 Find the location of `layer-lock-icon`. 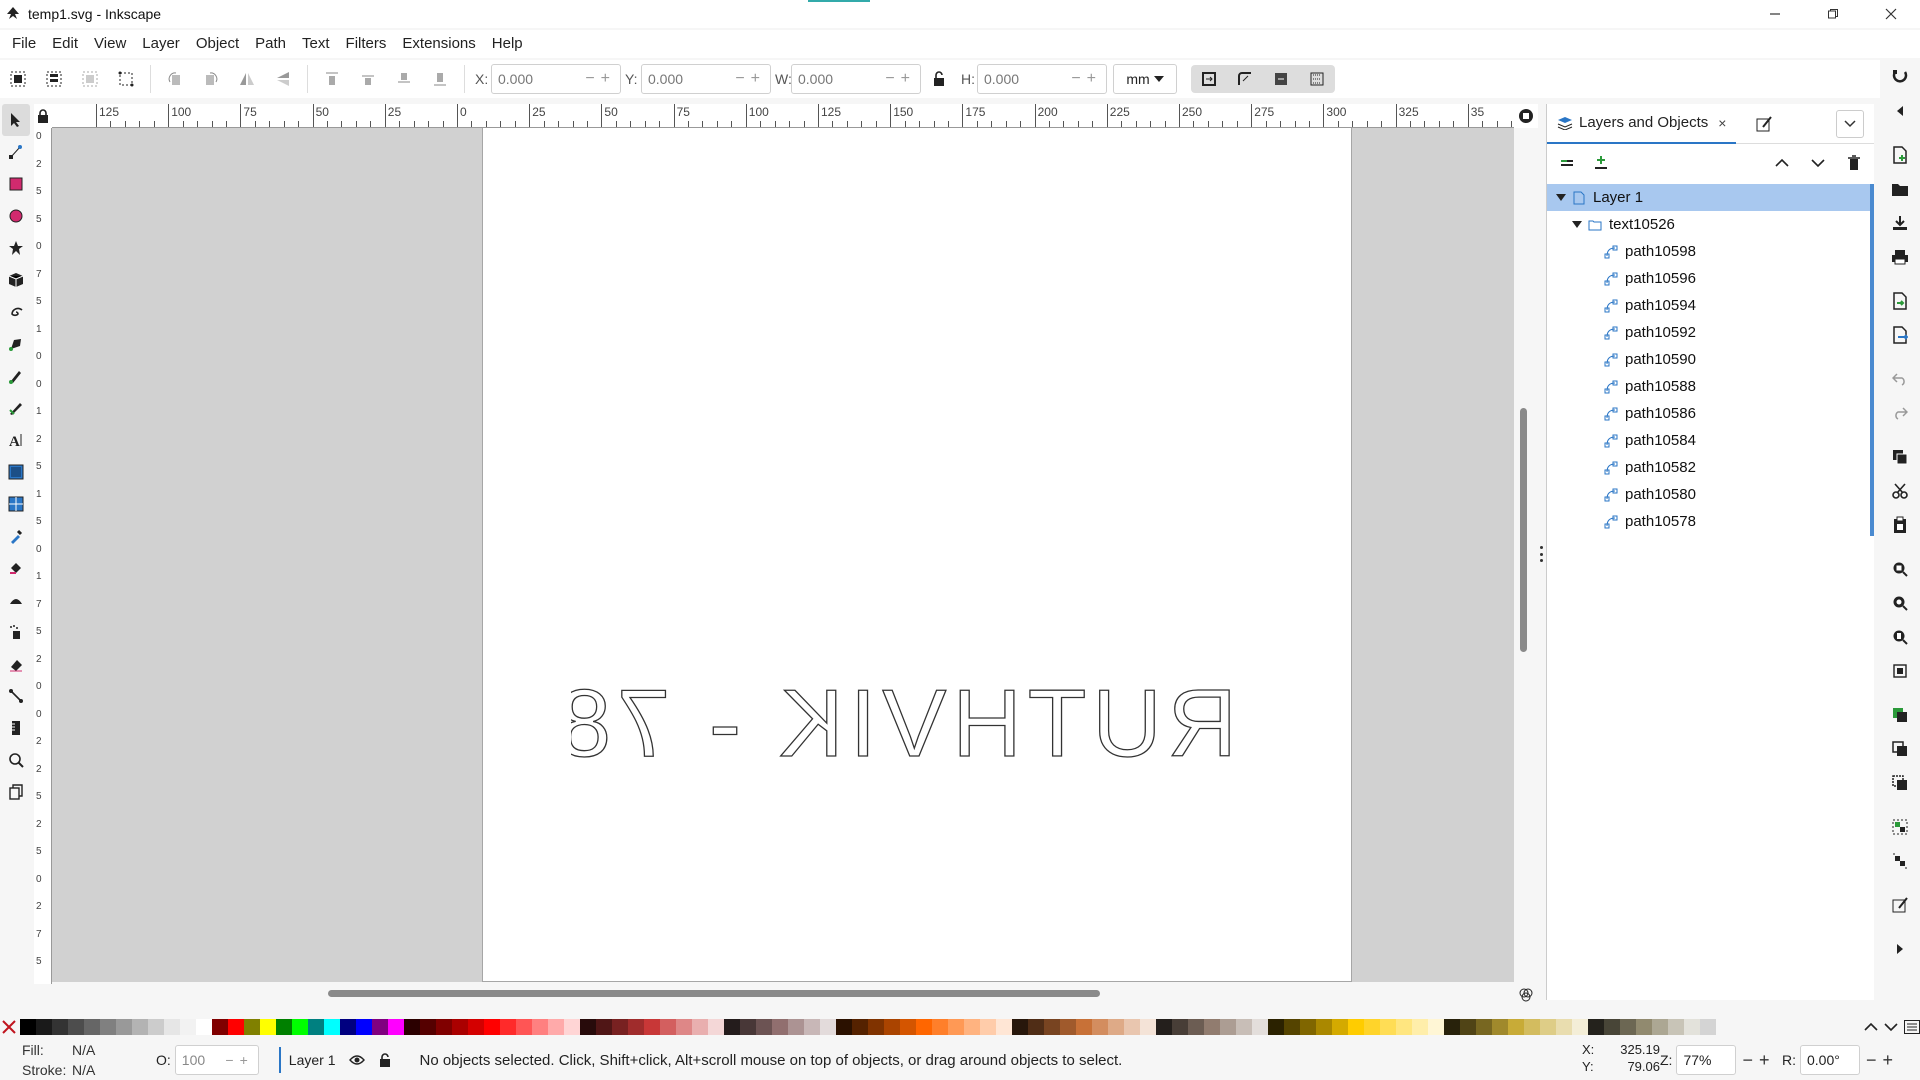

layer-lock-icon is located at coordinates (385, 1060).